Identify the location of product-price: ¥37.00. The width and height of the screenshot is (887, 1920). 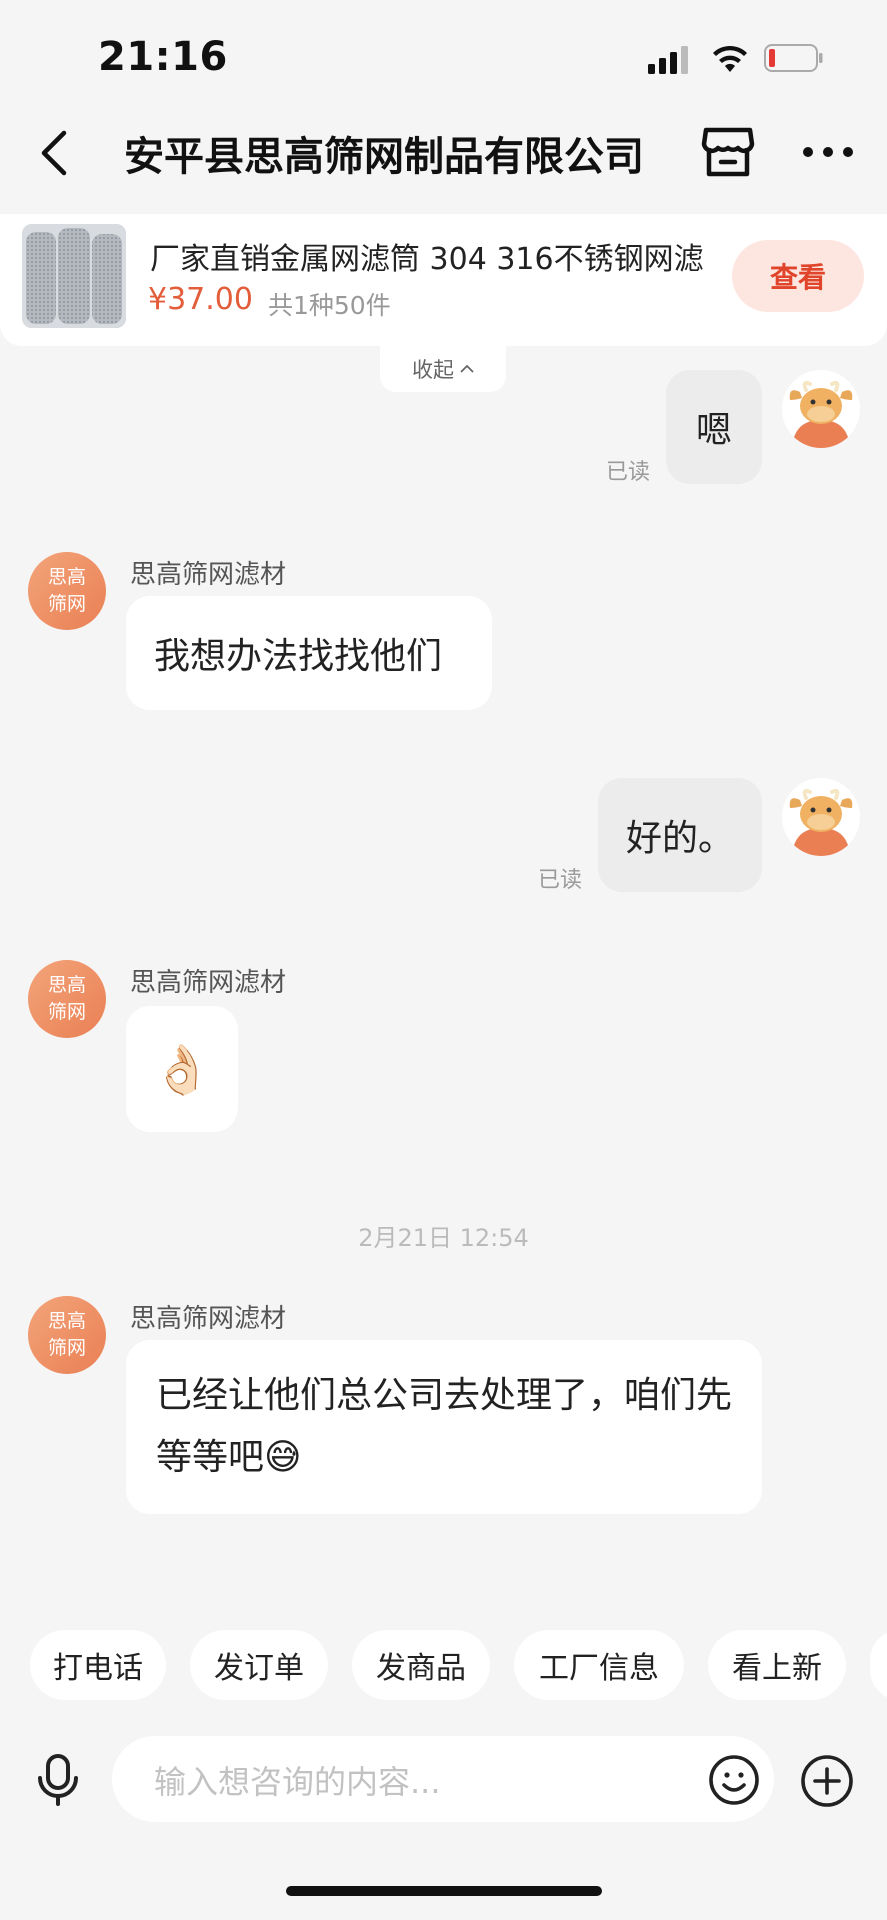
(200, 299).